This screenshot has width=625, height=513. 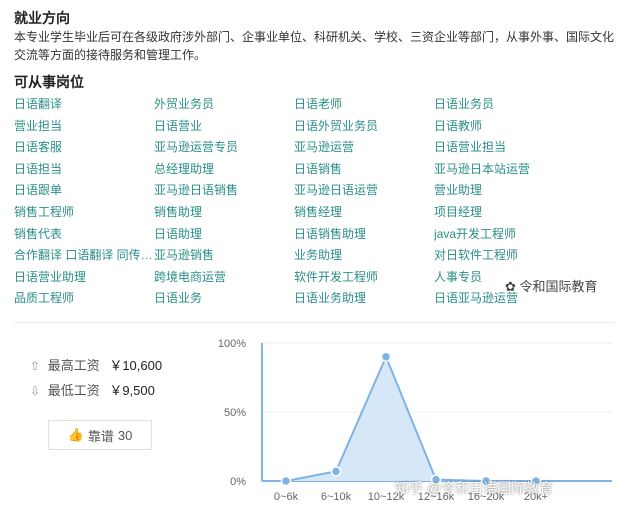 What do you see at coordinates (336, 497) in the screenshot?
I see `x-tick-label: 6~10k` at bounding box center [336, 497].